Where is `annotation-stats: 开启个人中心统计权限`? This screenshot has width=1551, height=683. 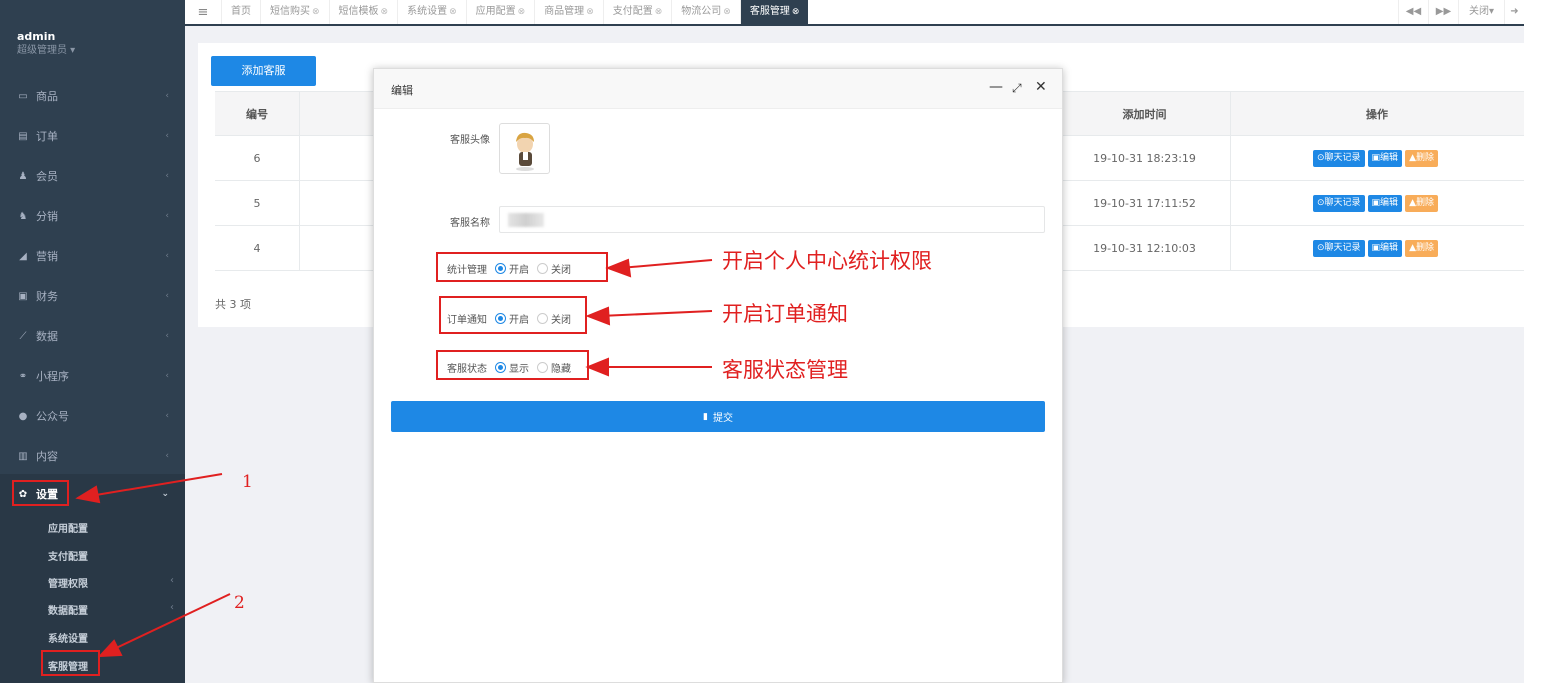 annotation-stats: 开启个人中心统计权限 is located at coordinates (827, 261).